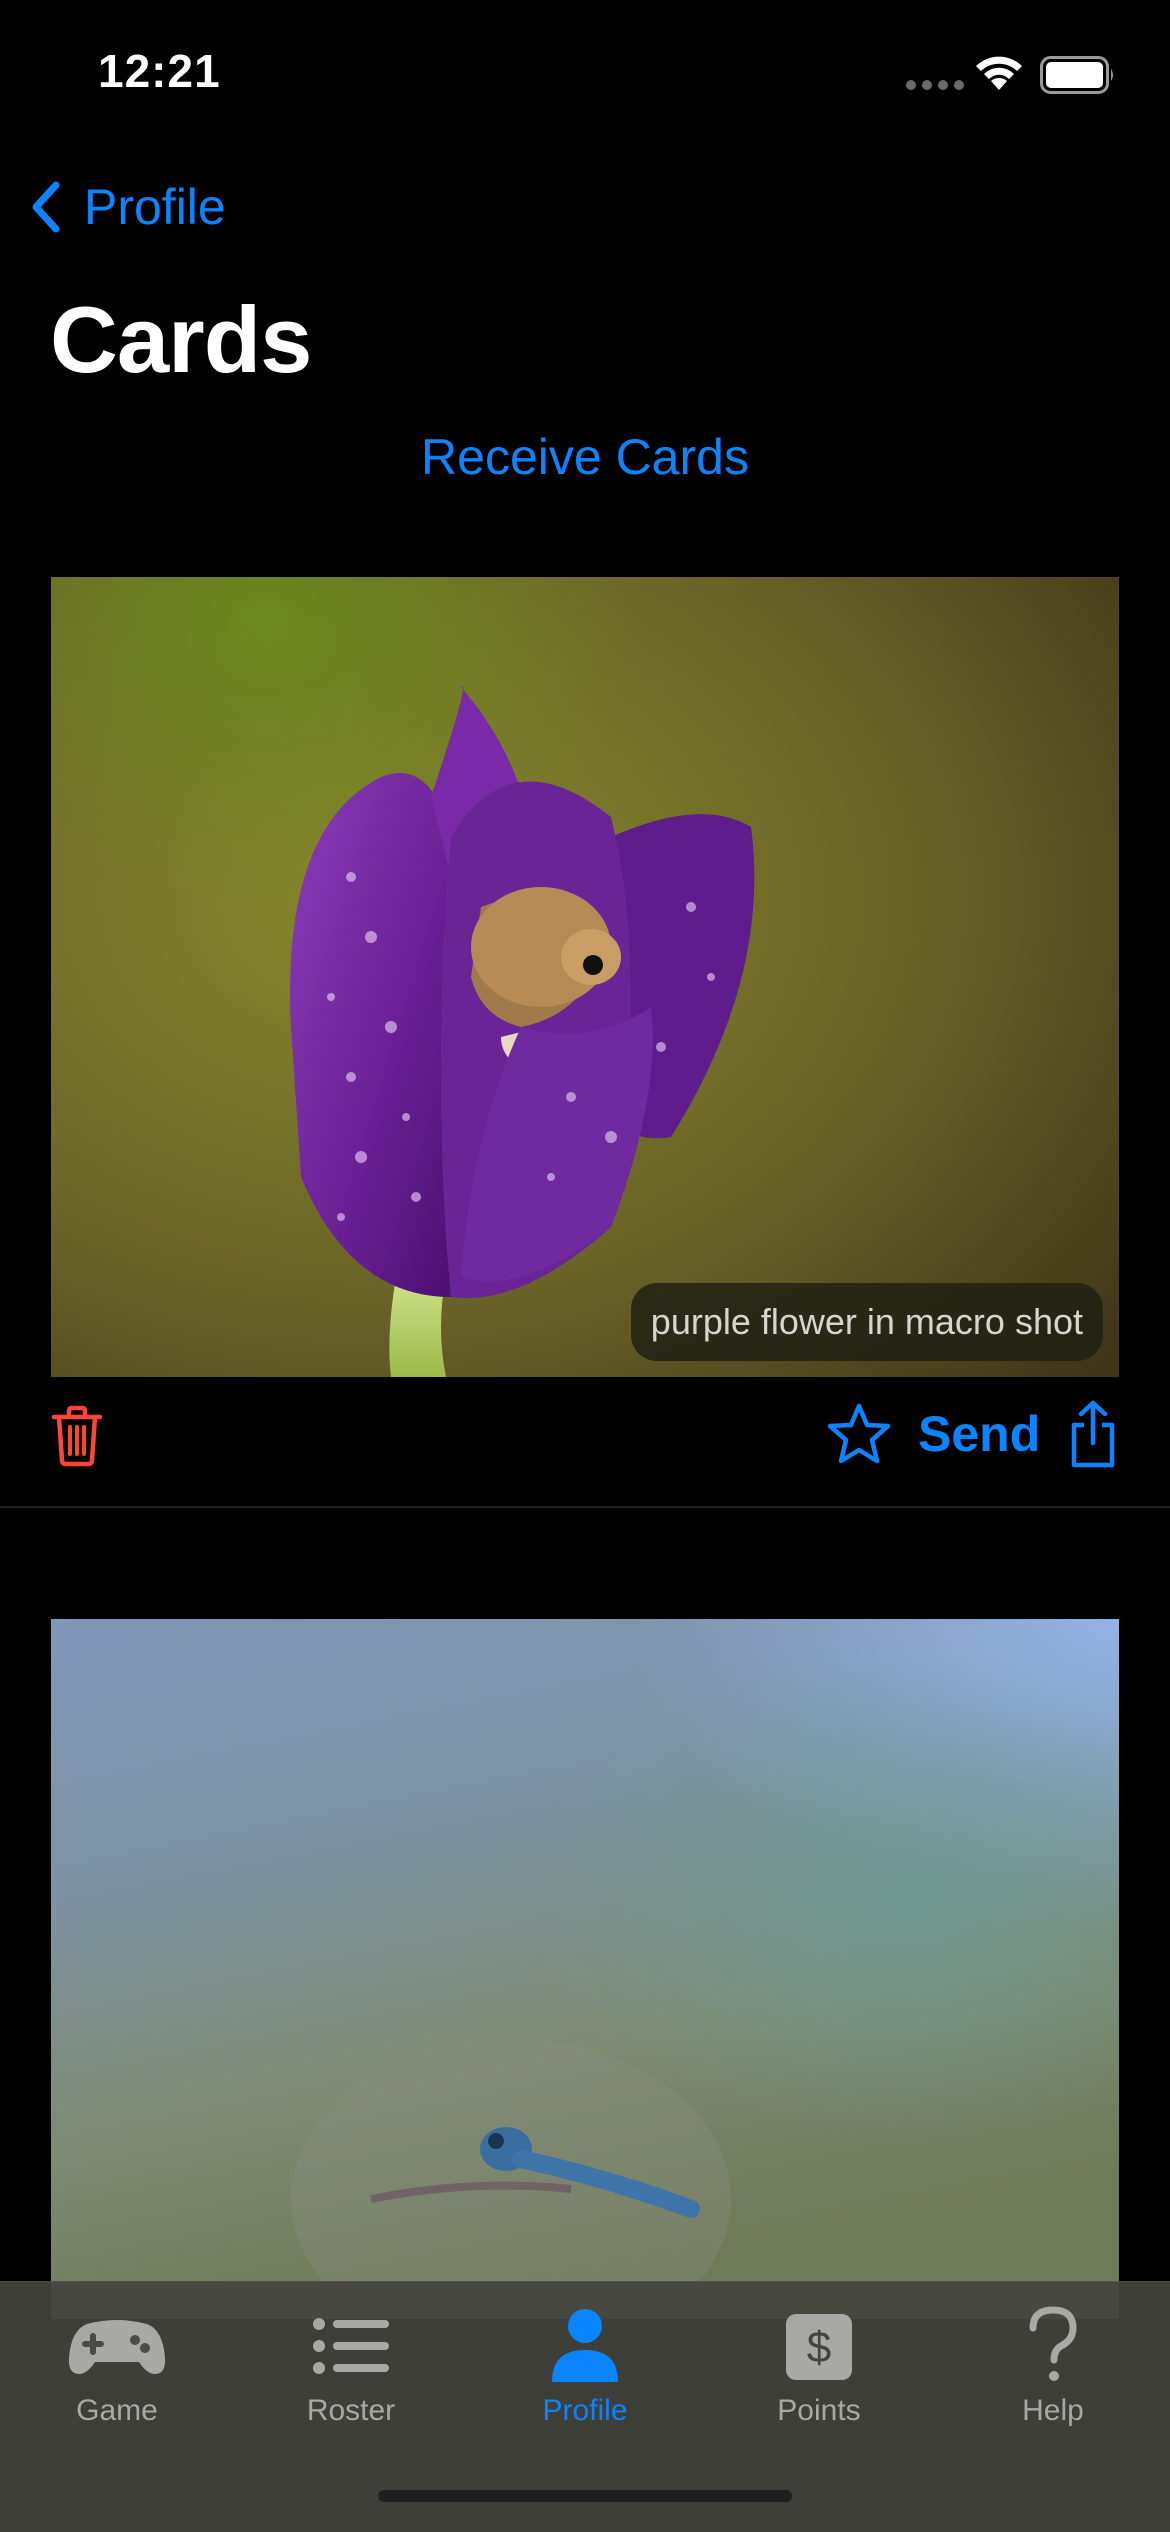 Image resolution: width=1170 pixels, height=2532 pixels. What do you see at coordinates (935, 85) in the screenshot?
I see `cellular-signal-icon` at bounding box center [935, 85].